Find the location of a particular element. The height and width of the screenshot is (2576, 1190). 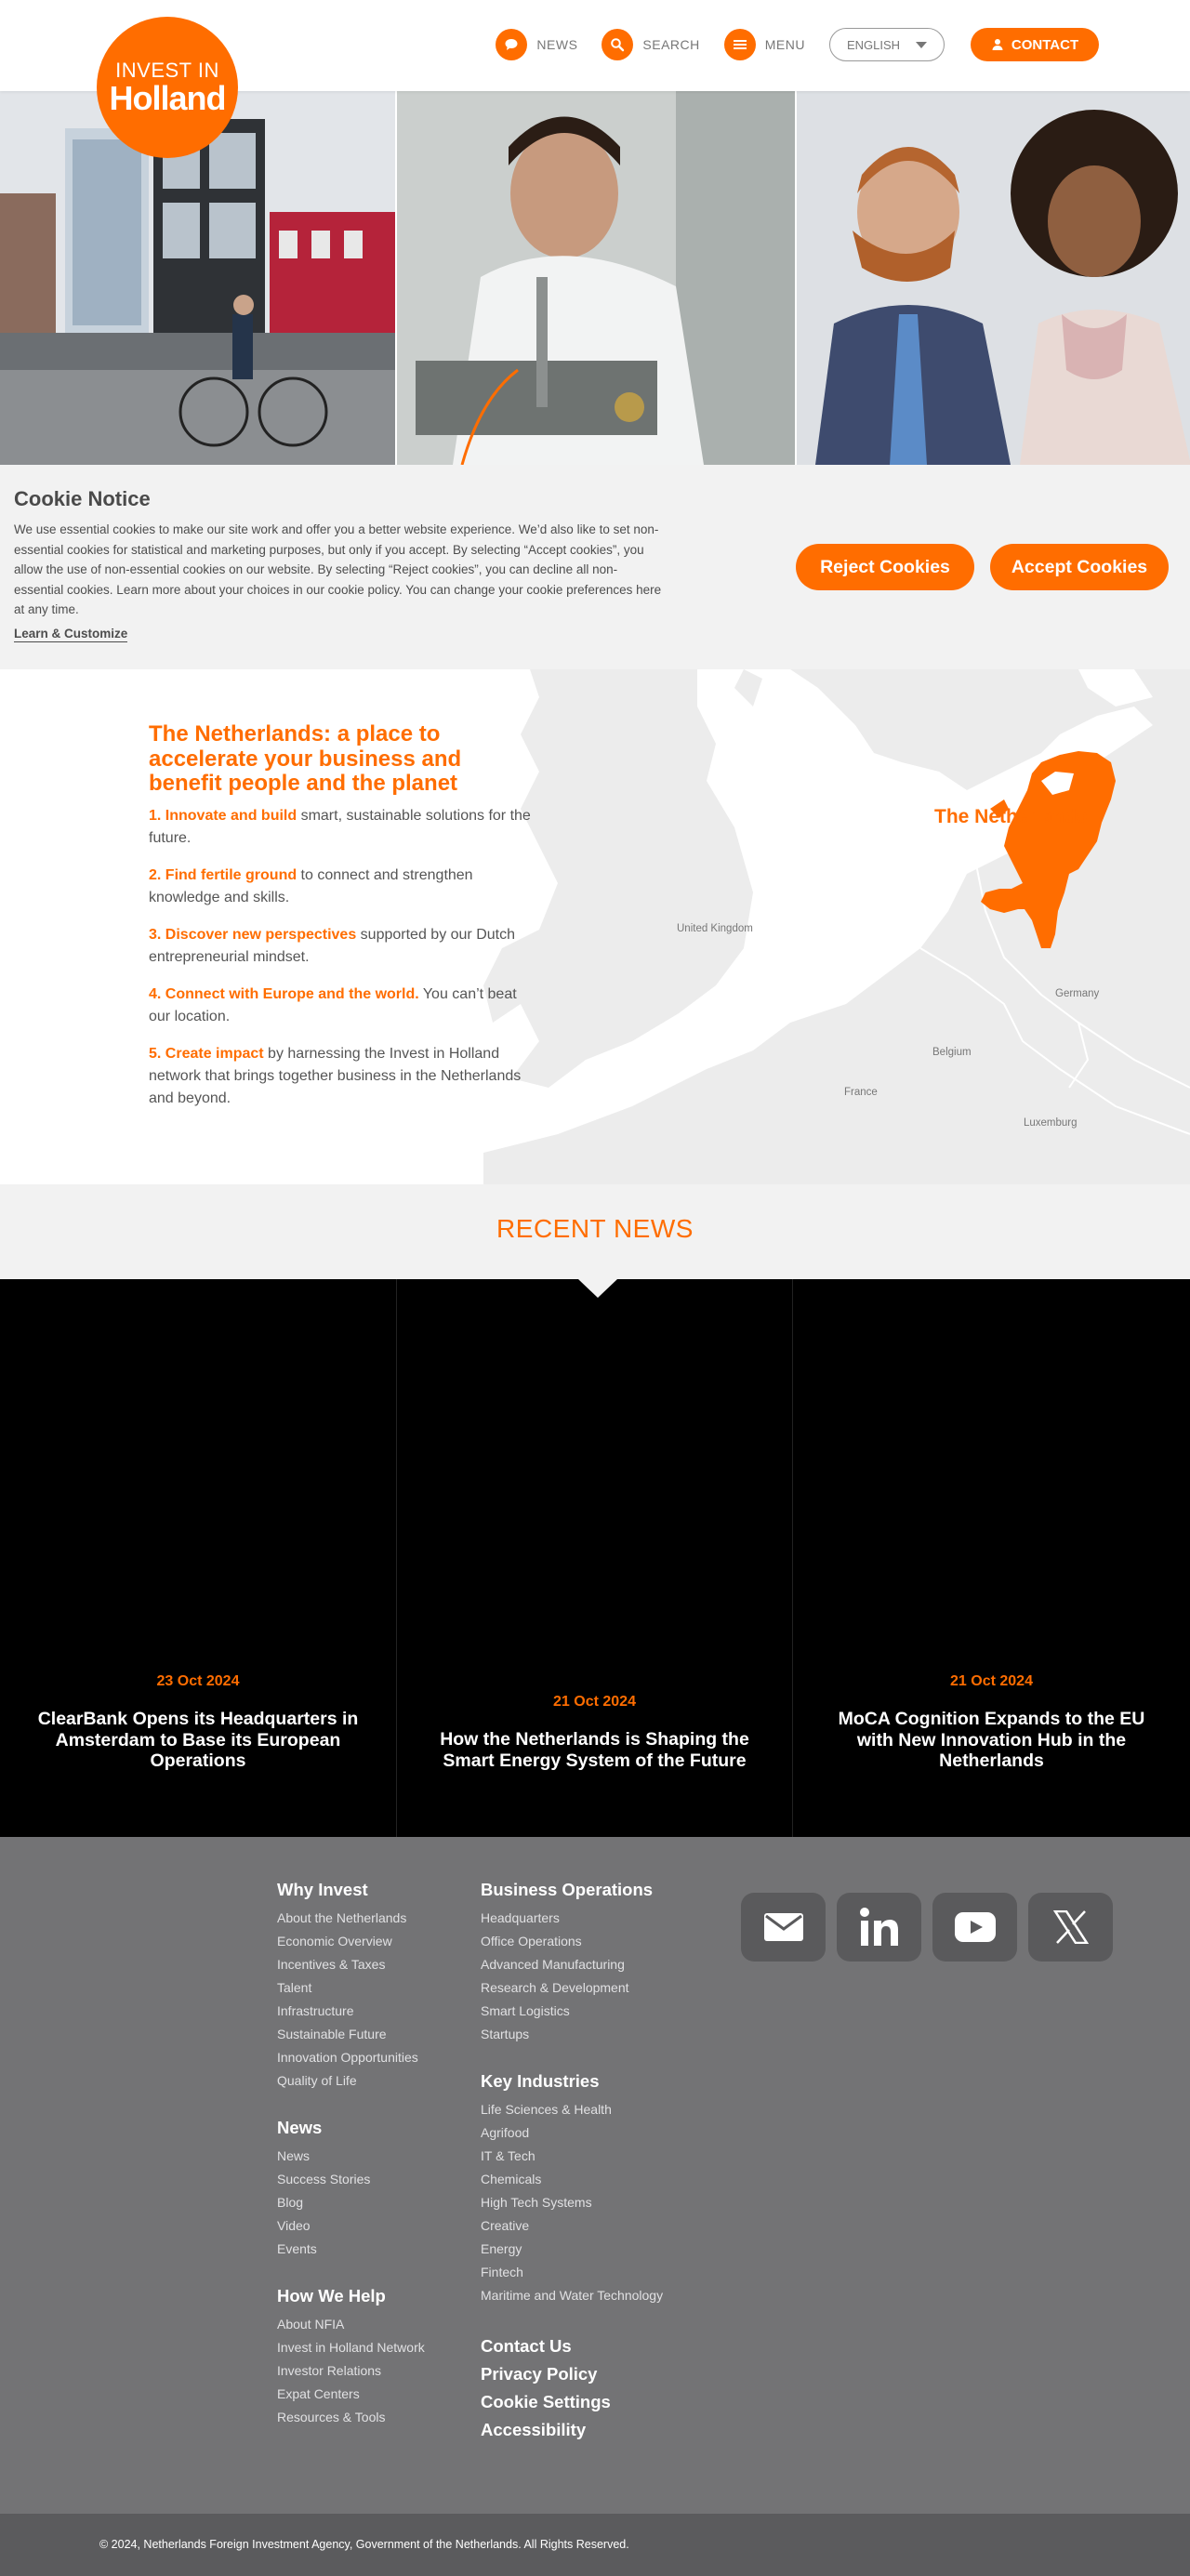

point-lead: 5. Create impact is located at coordinates (206, 1054).